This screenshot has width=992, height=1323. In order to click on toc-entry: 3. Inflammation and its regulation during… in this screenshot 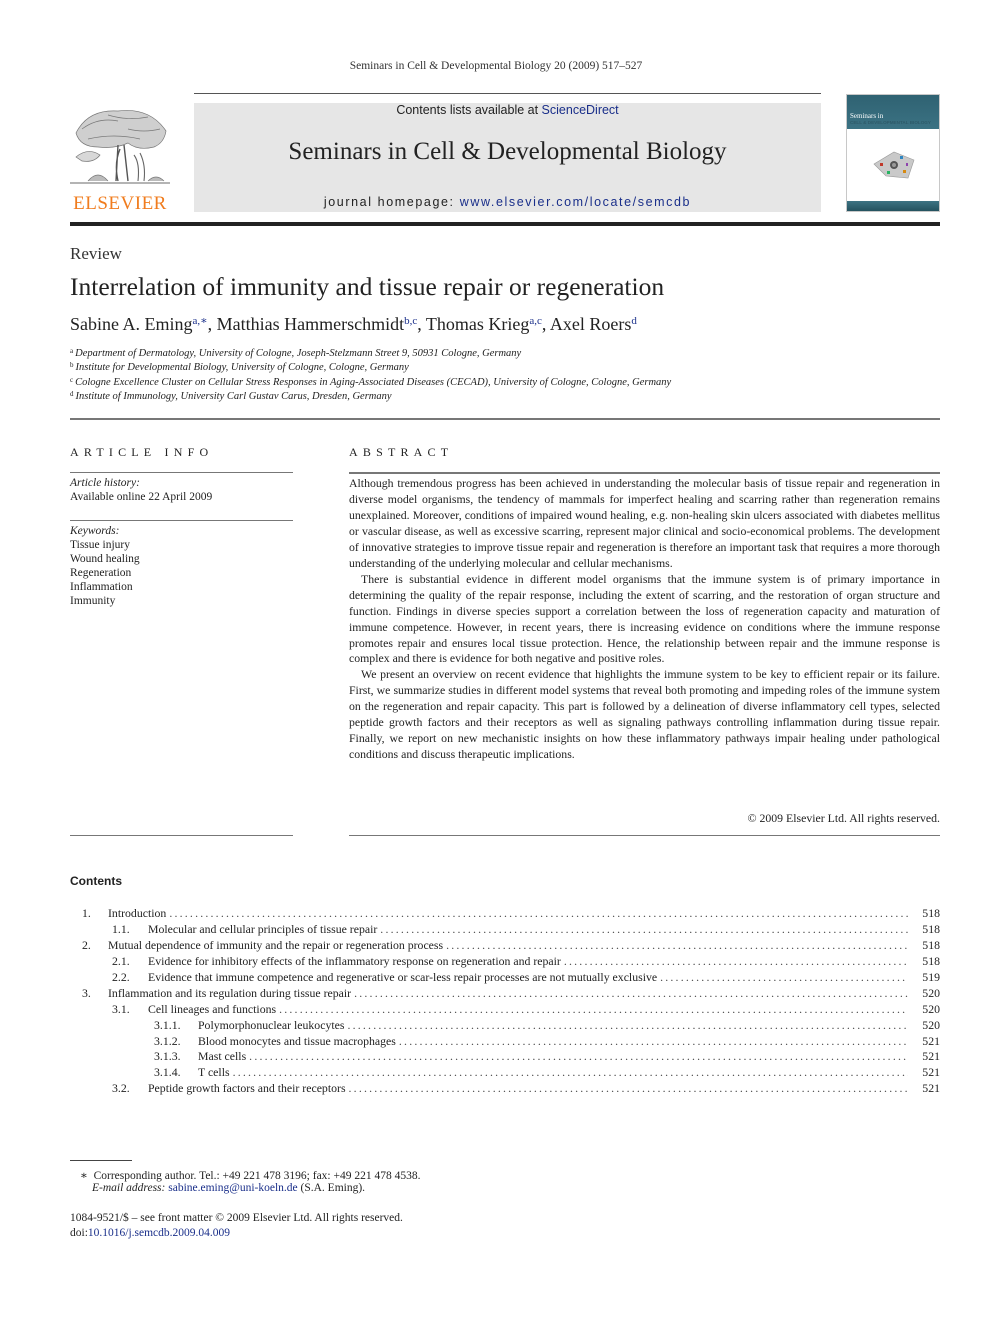, I will do `click(505, 994)`.